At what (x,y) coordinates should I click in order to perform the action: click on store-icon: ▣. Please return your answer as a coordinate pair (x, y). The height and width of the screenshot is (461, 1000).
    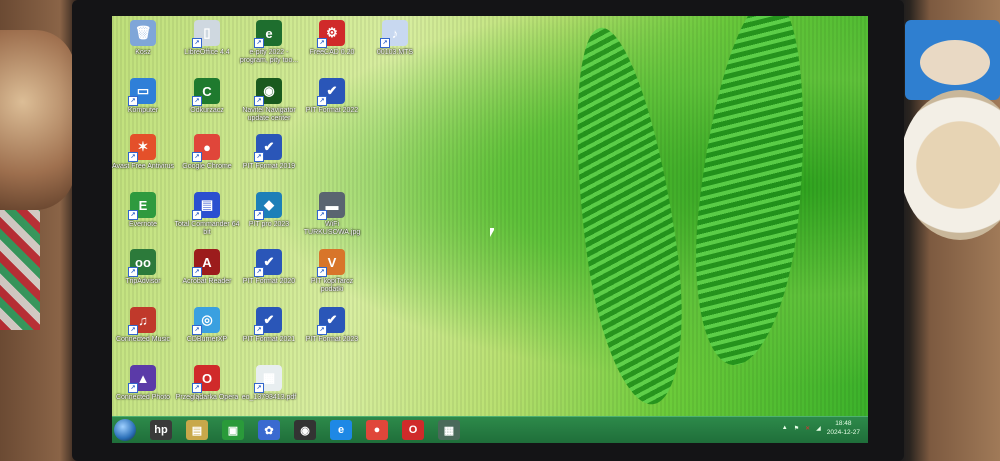
    Looking at the image, I should click on (233, 430).